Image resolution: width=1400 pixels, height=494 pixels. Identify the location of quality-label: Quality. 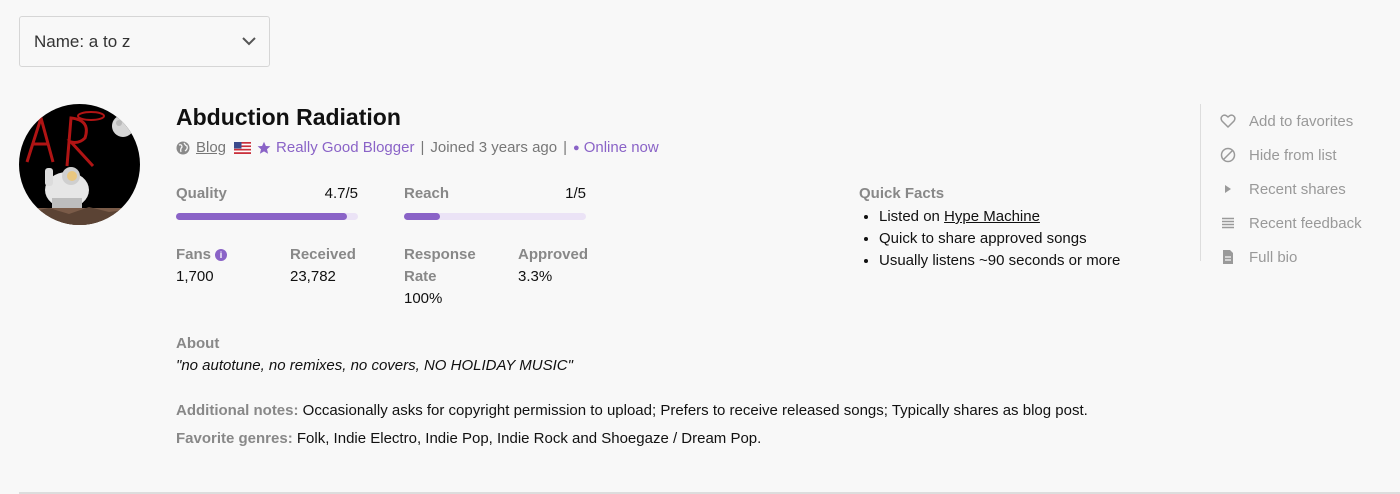
(201, 193).